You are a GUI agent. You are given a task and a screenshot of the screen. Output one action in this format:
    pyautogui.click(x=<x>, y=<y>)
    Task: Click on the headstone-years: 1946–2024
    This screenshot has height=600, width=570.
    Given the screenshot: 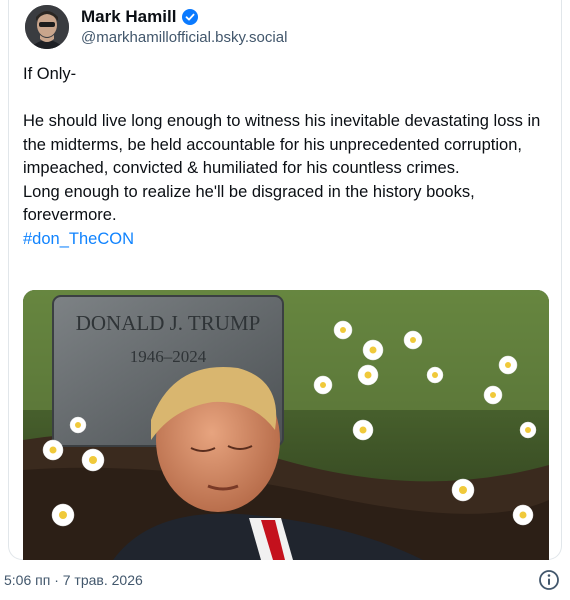 What is the action you would take?
    pyautogui.click(x=168, y=356)
    